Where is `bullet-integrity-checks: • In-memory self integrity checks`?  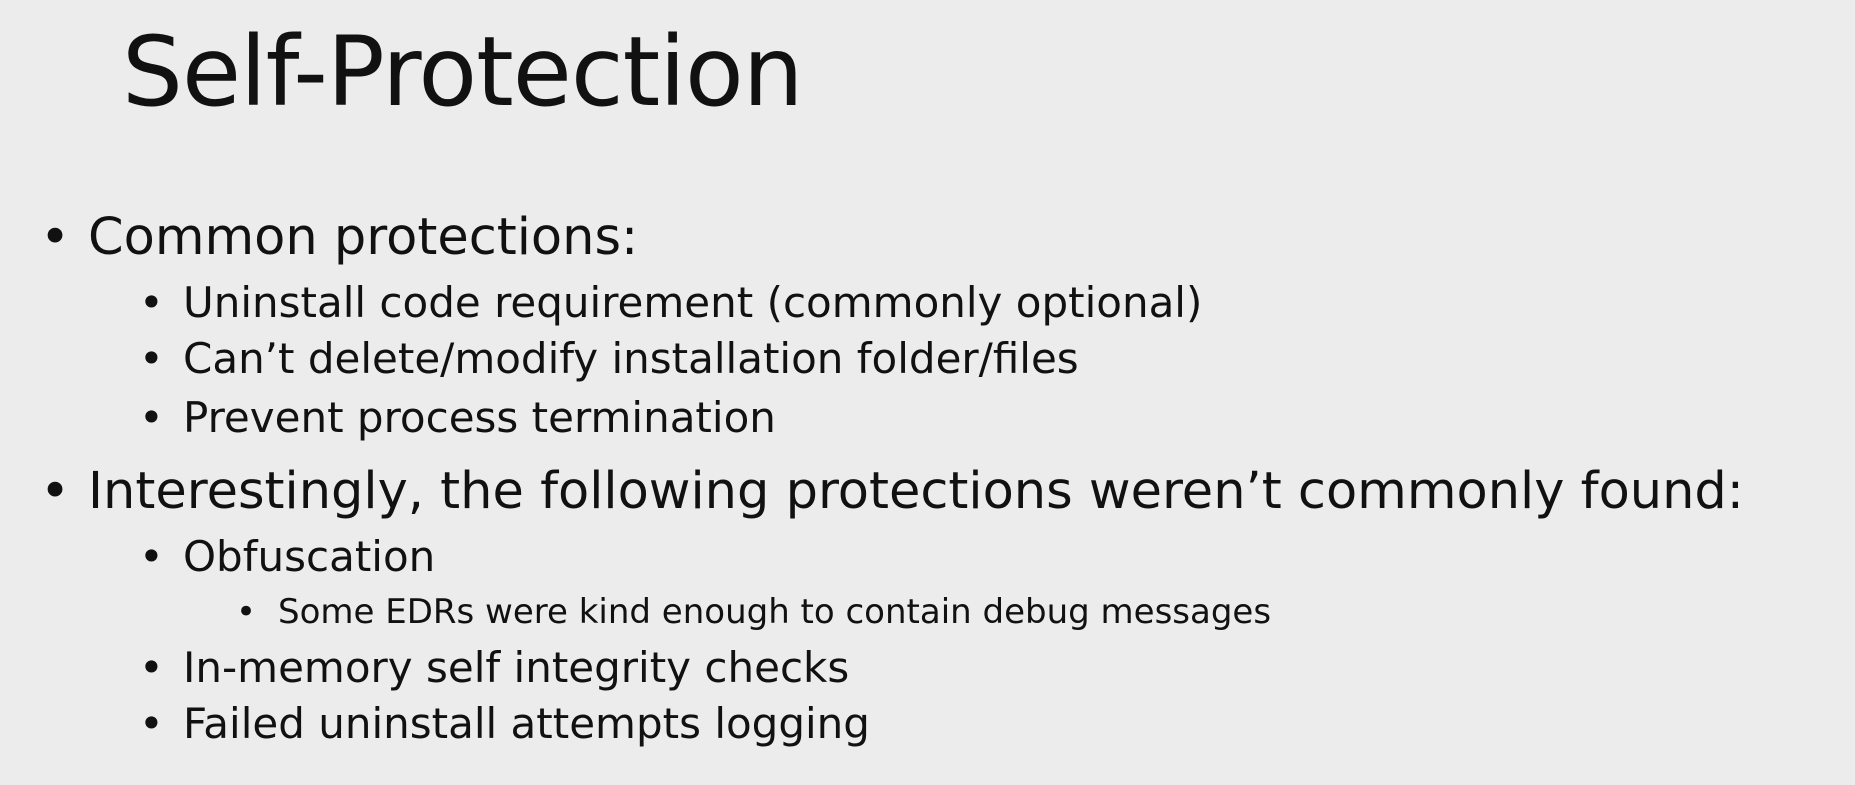
bullet-integrity-checks: • In-memory self integrity checks is located at coordinates (494, 667).